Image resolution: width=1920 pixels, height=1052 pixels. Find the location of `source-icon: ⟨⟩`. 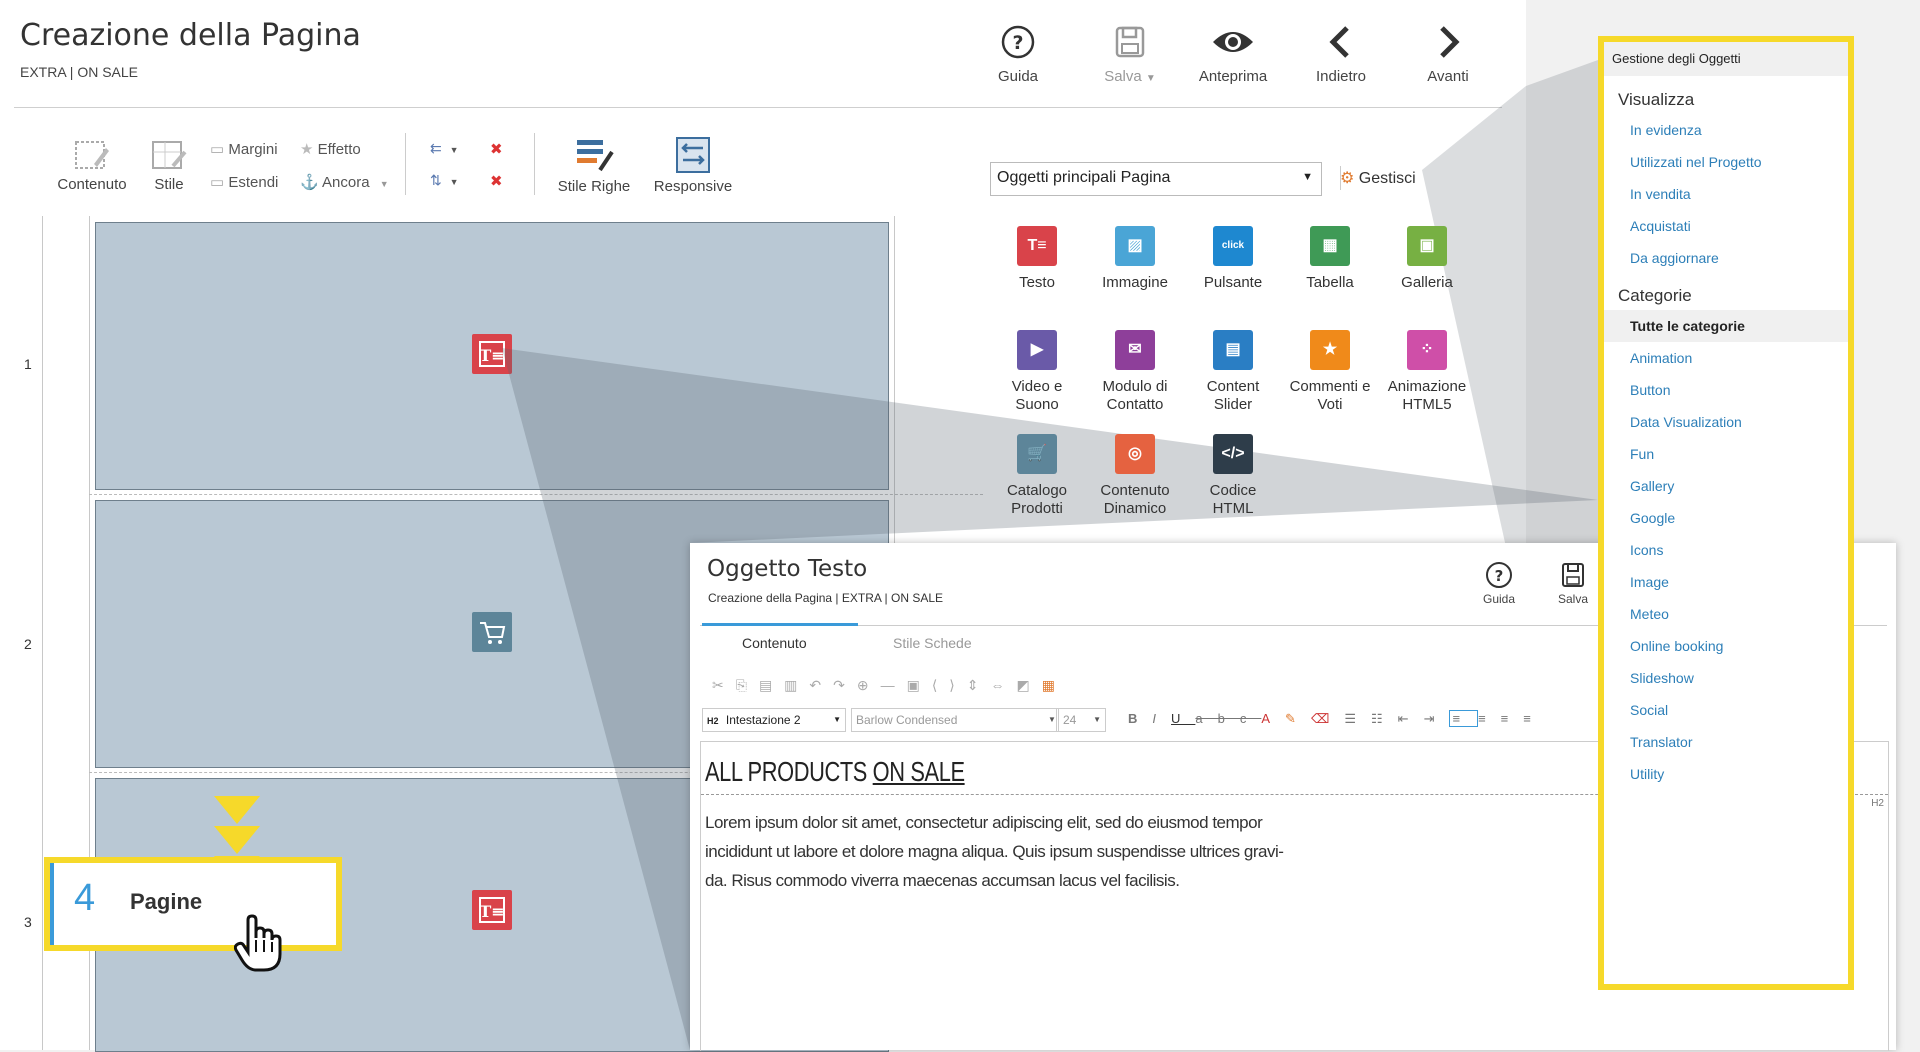

source-icon: ⟨⟩ is located at coordinates (949, 685).